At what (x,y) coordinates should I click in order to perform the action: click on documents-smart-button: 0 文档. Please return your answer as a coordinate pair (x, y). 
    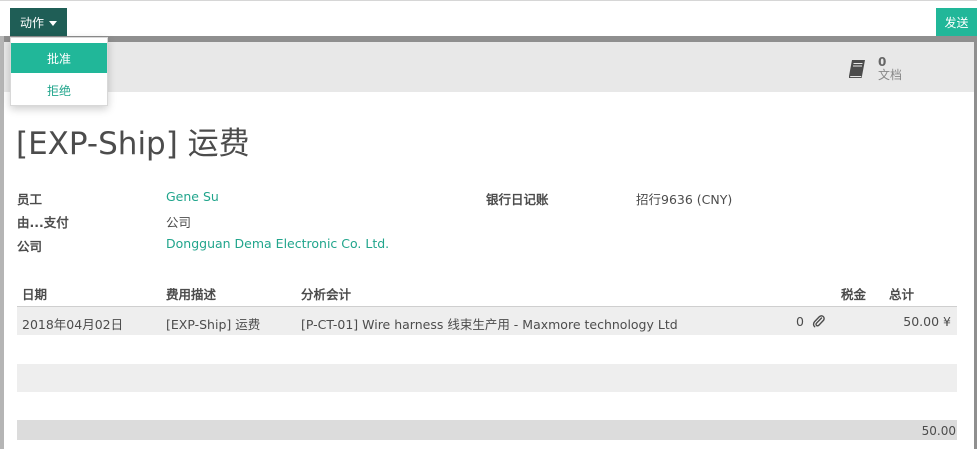
    Looking at the image, I should click on (886, 69).